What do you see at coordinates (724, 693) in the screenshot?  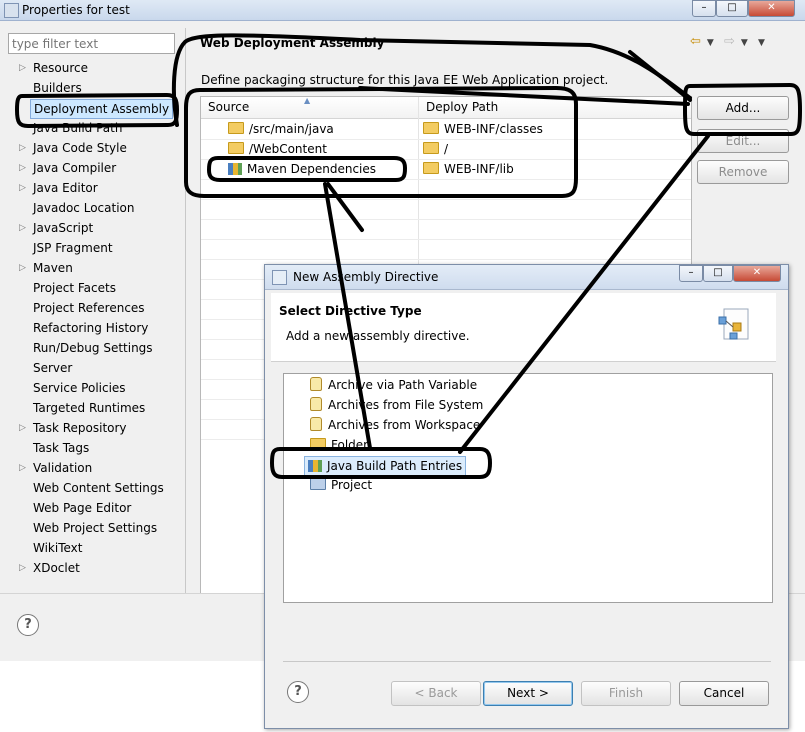 I see `cancel-button: Cancel` at bounding box center [724, 693].